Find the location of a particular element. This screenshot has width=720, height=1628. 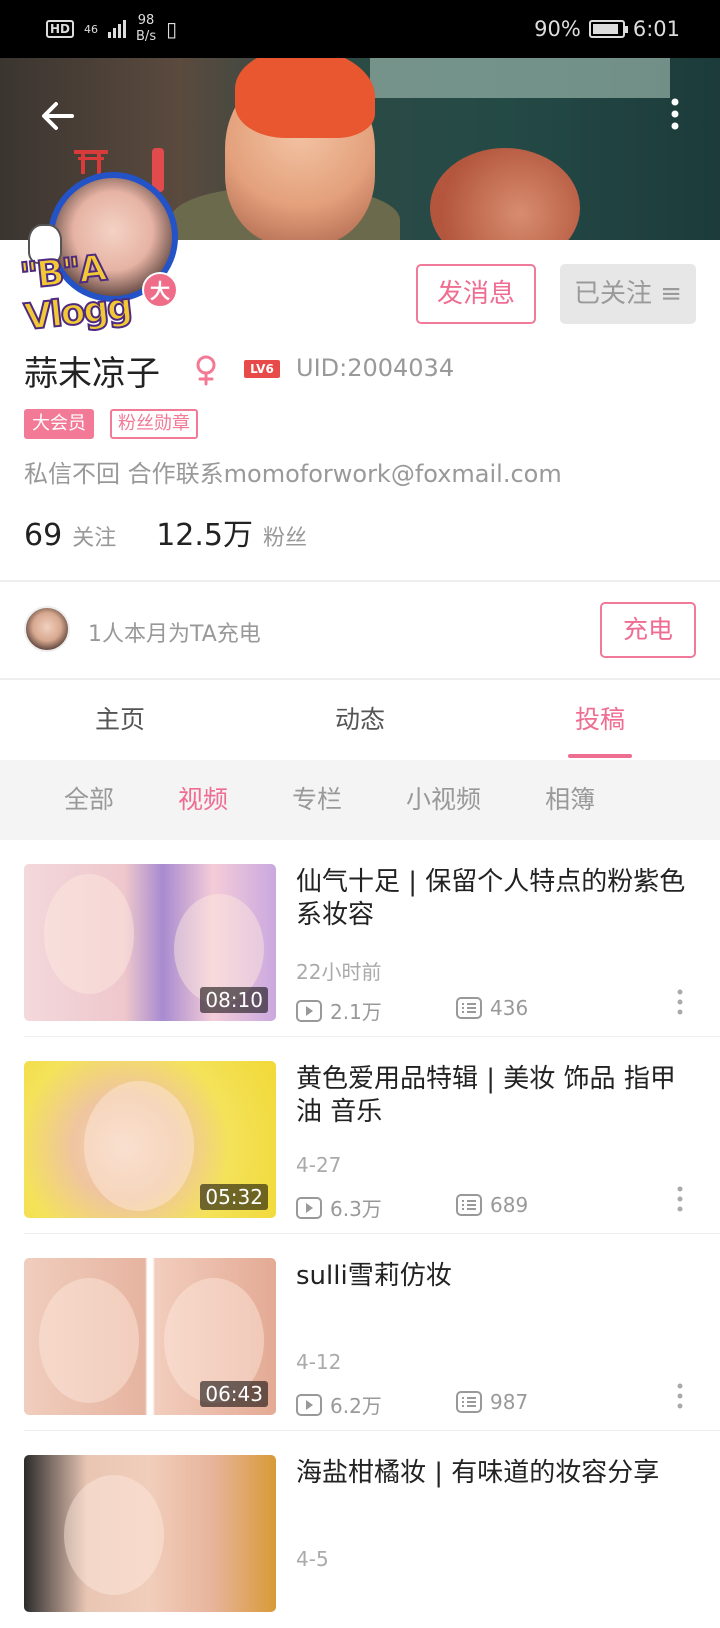

send-message-button: 发消息 is located at coordinates (476, 294).